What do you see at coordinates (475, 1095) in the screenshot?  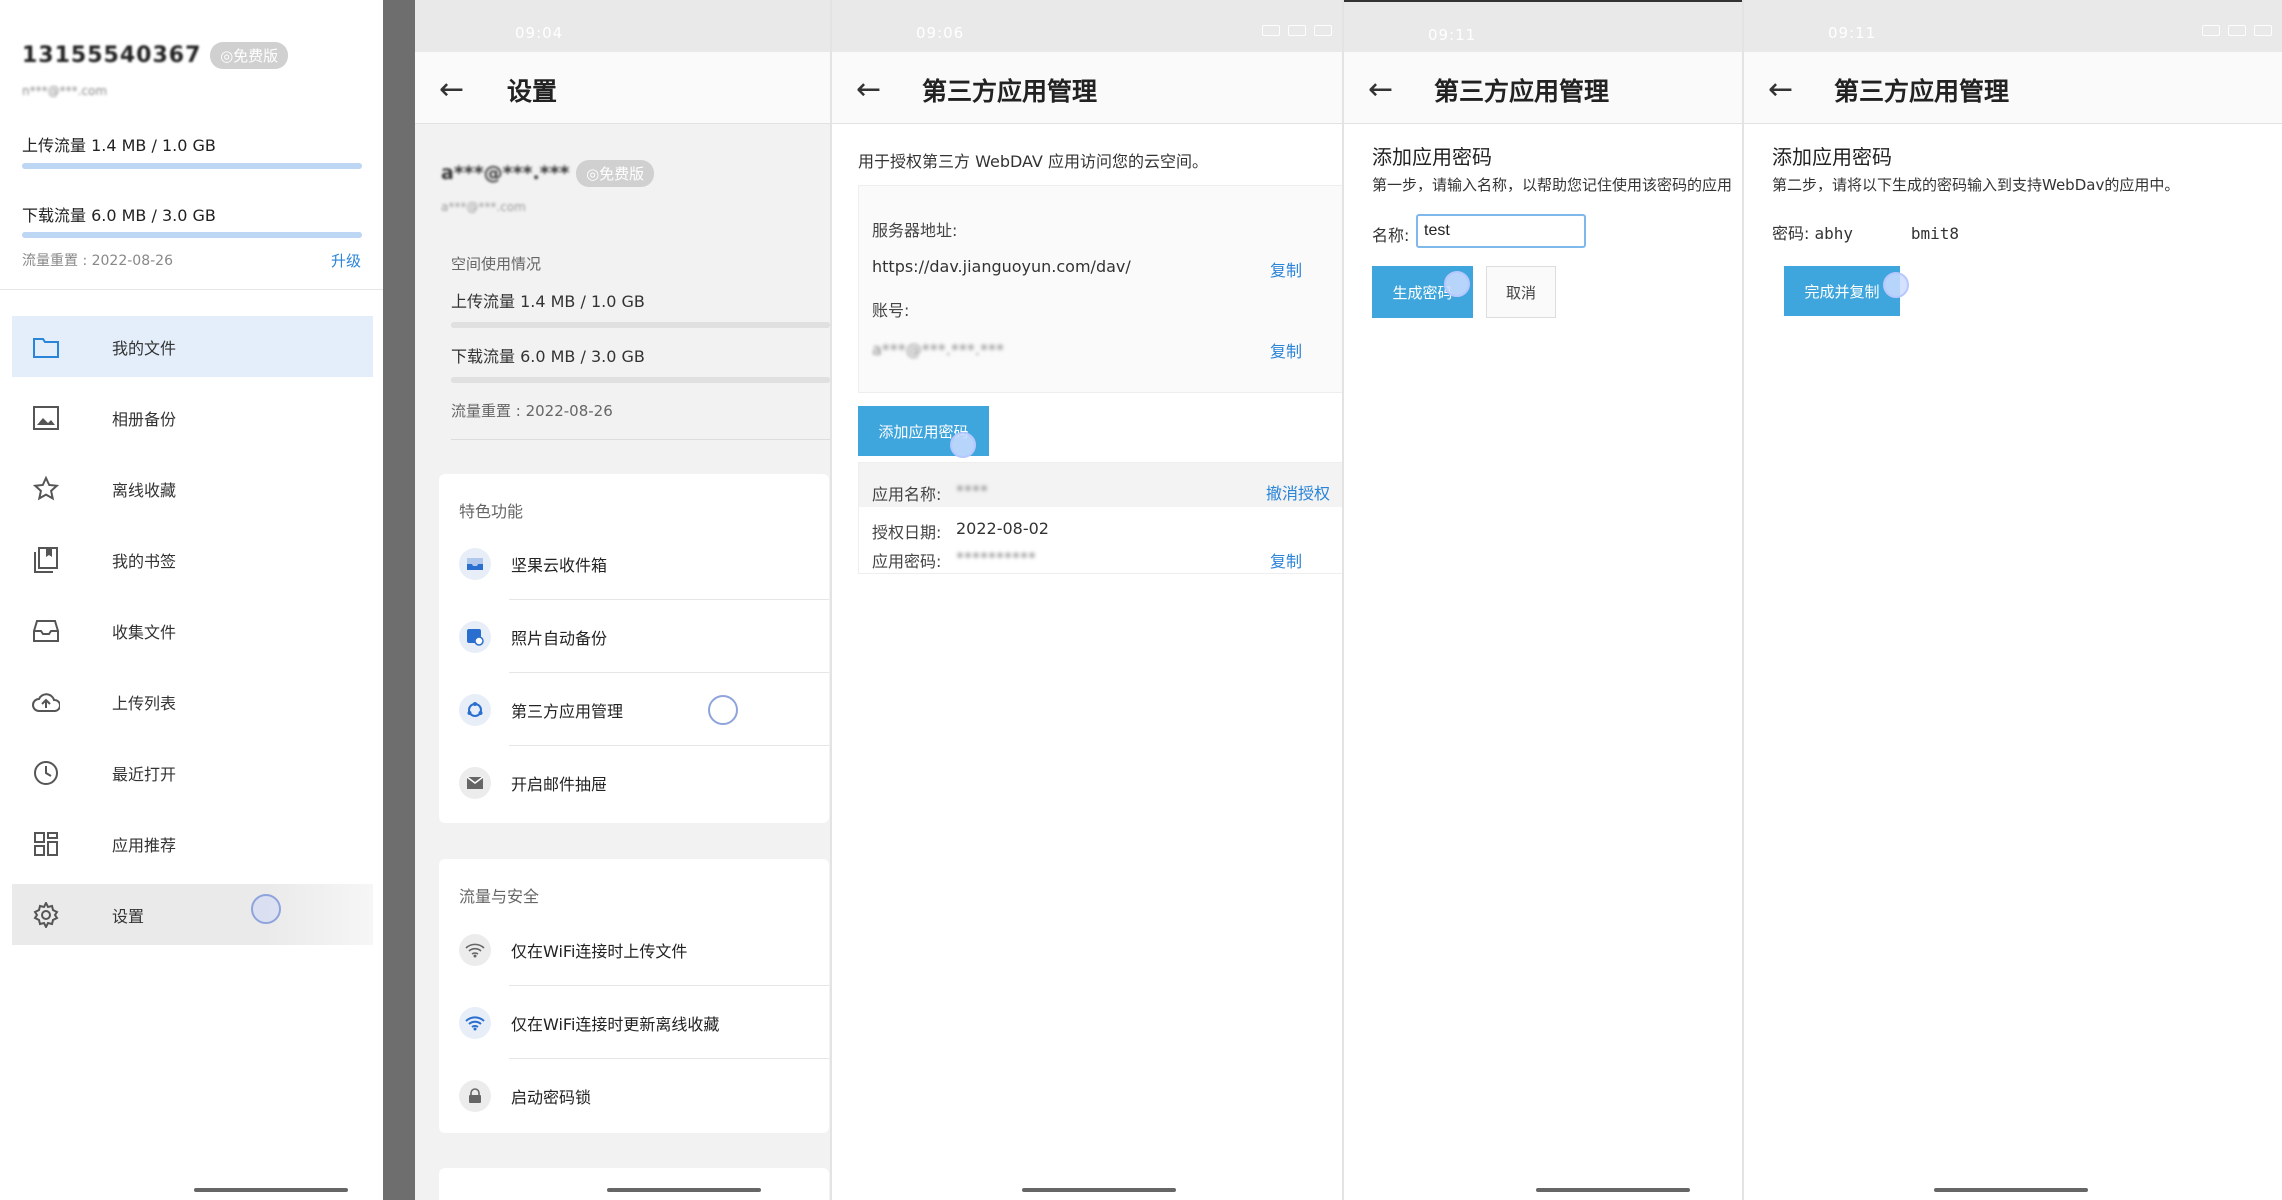 I see `lock-icon` at bounding box center [475, 1095].